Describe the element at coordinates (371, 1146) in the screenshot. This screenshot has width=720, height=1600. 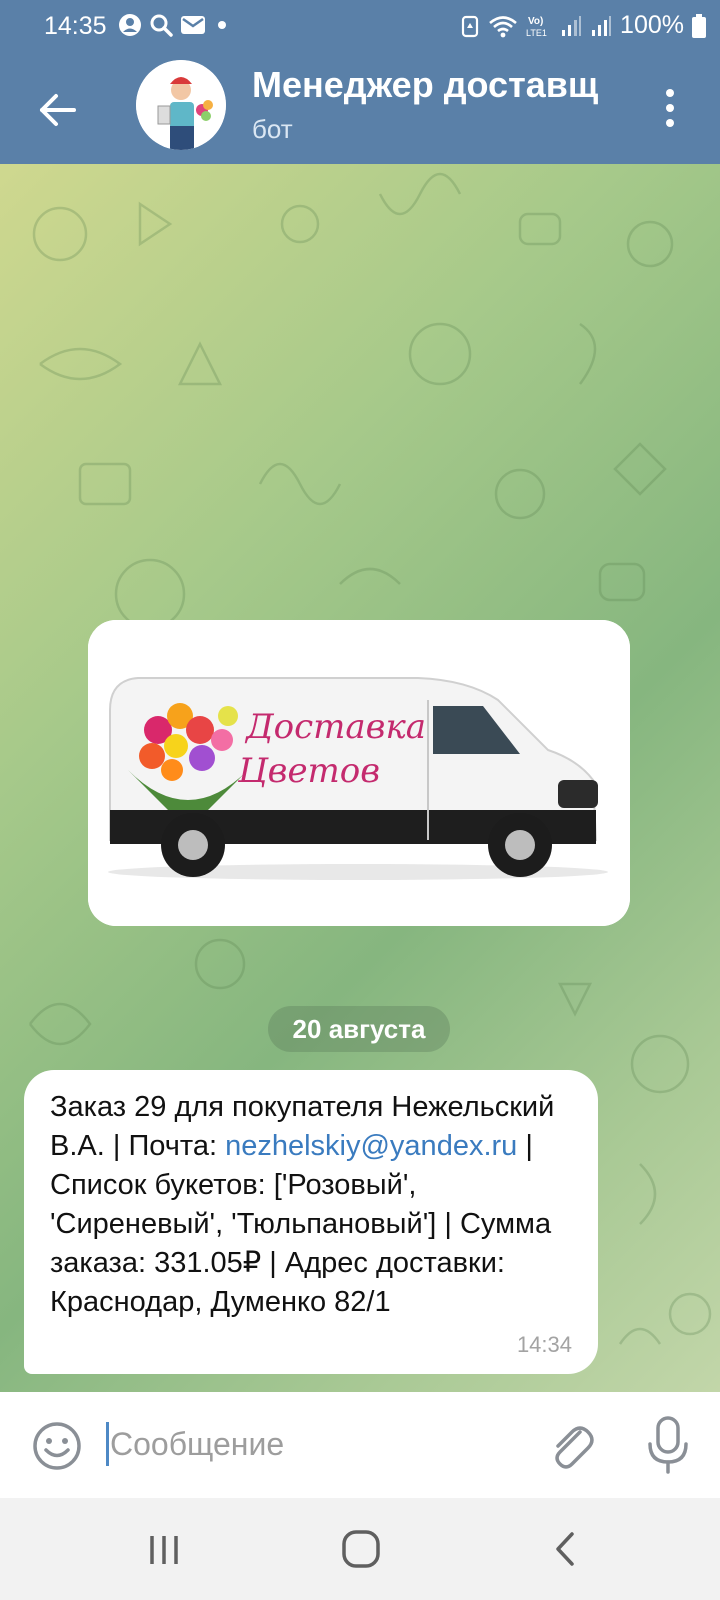
I see `message-email-link: nezhelskiy@yandex.ru` at that location.